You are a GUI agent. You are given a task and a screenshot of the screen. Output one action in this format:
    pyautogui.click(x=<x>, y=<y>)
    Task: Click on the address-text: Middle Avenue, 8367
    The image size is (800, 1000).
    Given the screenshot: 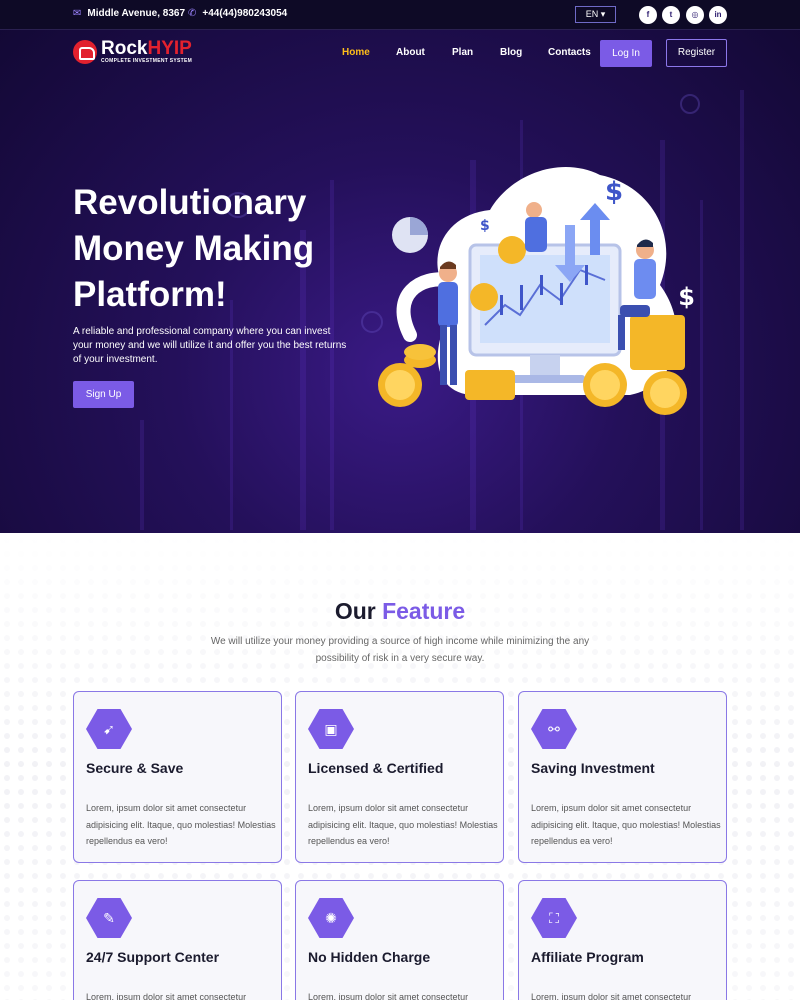 What is the action you would take?
    pyautogui.click(x=136, y=13)
    